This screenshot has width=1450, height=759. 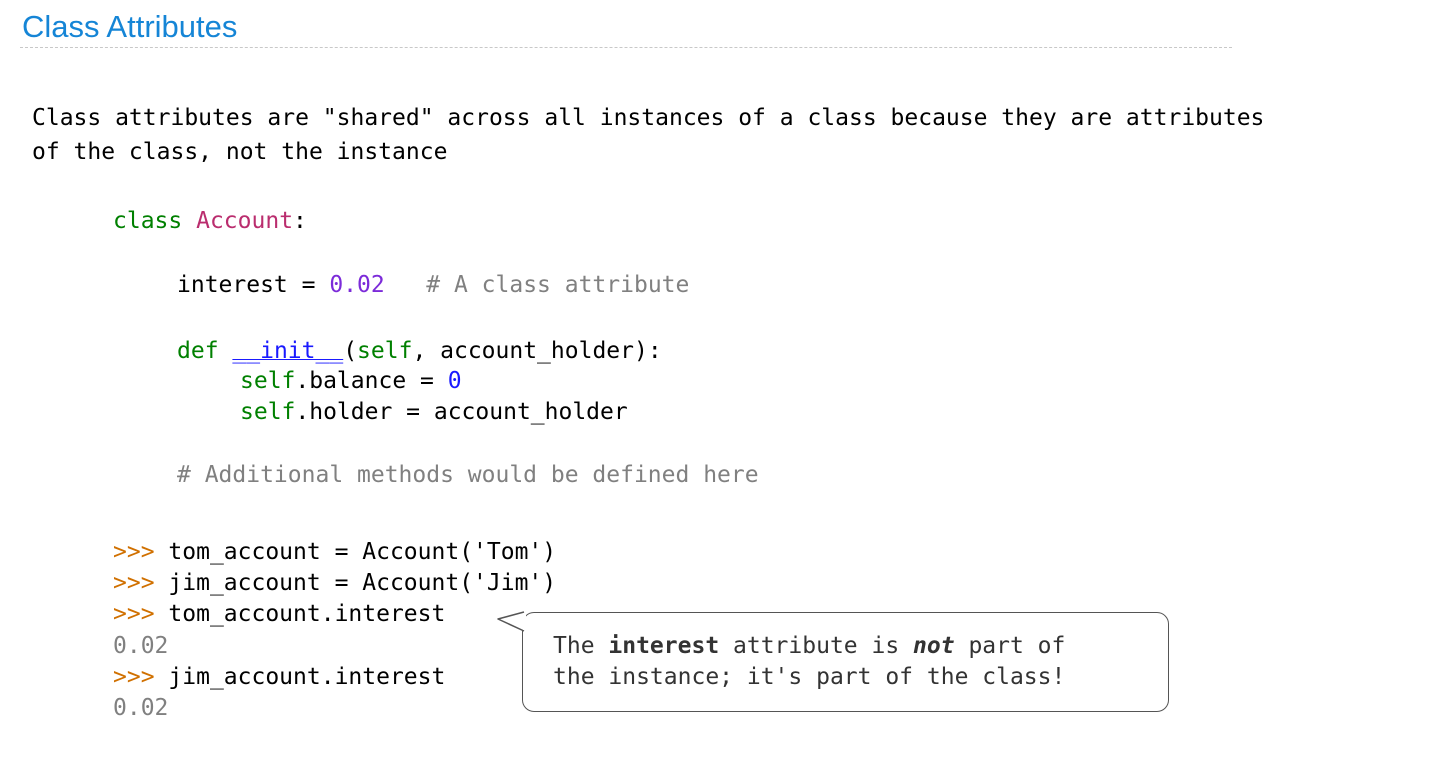 What do you see at coordinates (362, 583) in the screenshot?
I see `session-command-2: jim_account = Account('Jim')` at bounding box center [362, 583].